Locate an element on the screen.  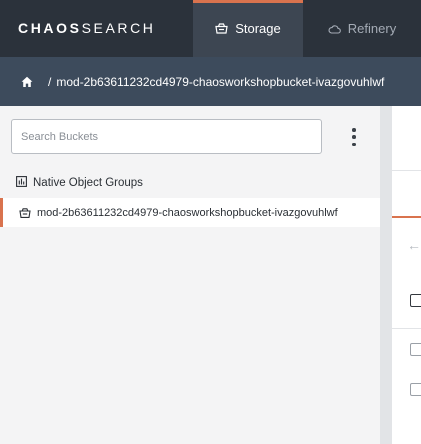
tab-refinery-label: Refinery is located at coordinates (372, 28).